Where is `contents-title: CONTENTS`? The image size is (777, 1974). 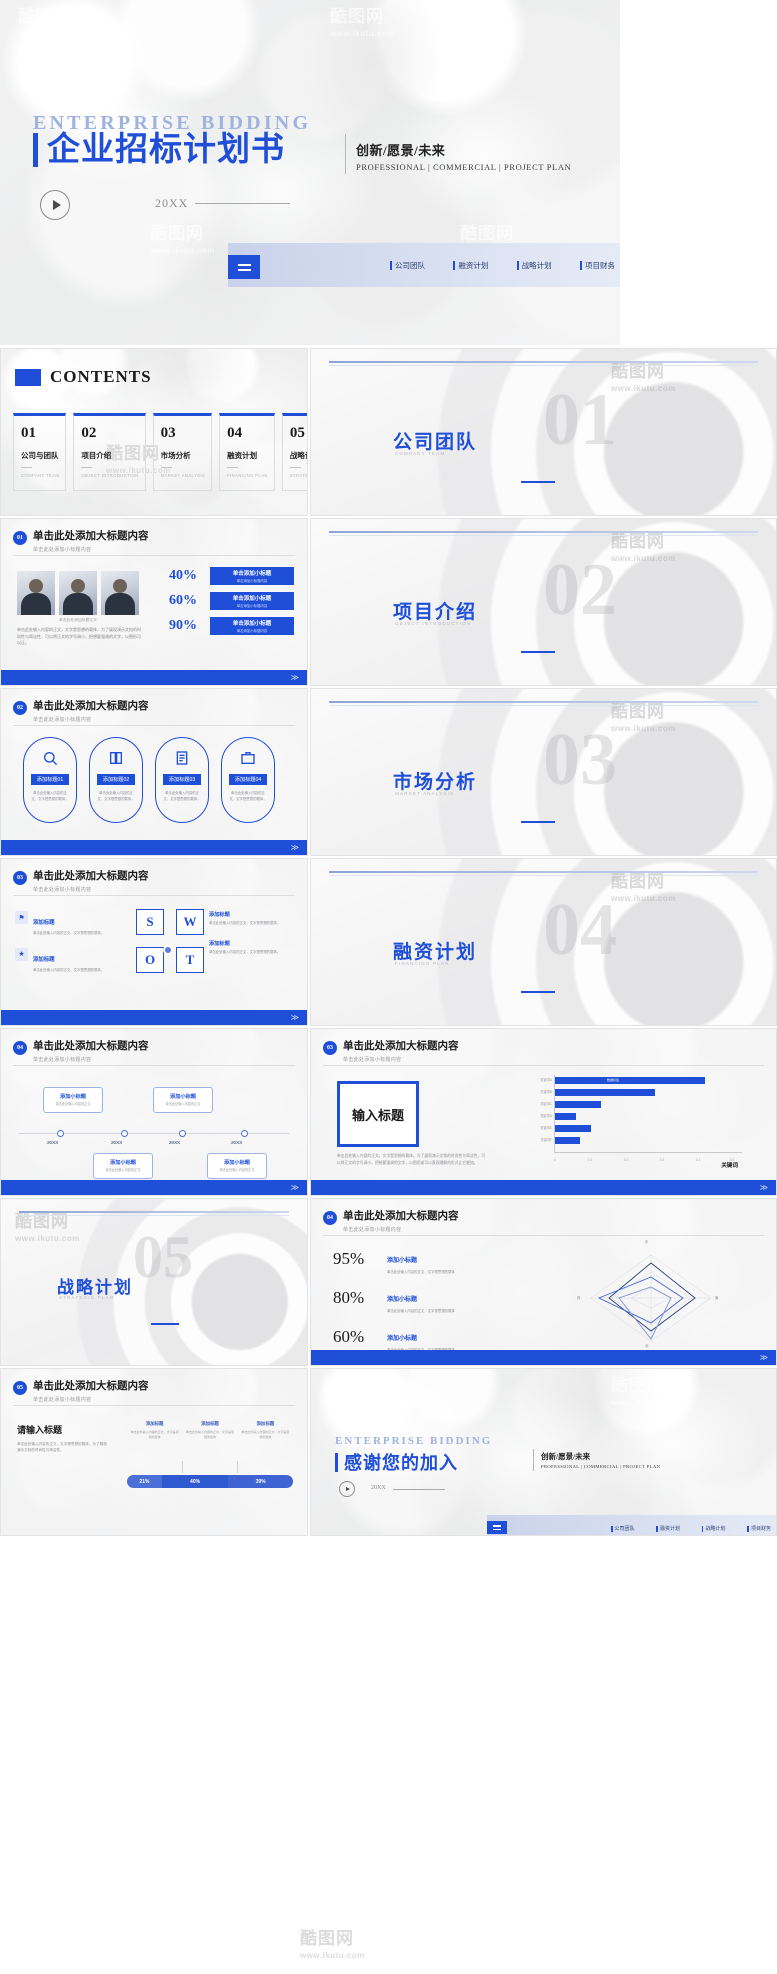
contents-title: CONTENTS is located at coordinates (101, 376).